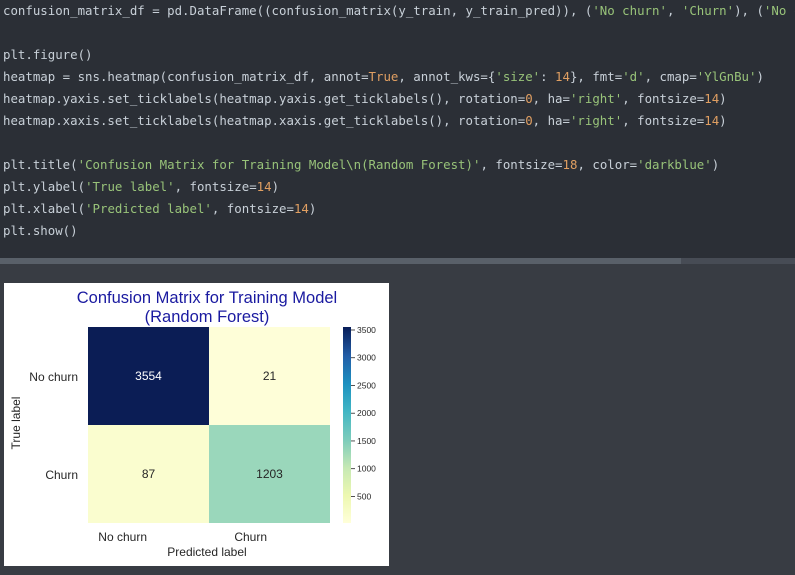  I want to click on code-line: plt.show(), so click(40, 231).